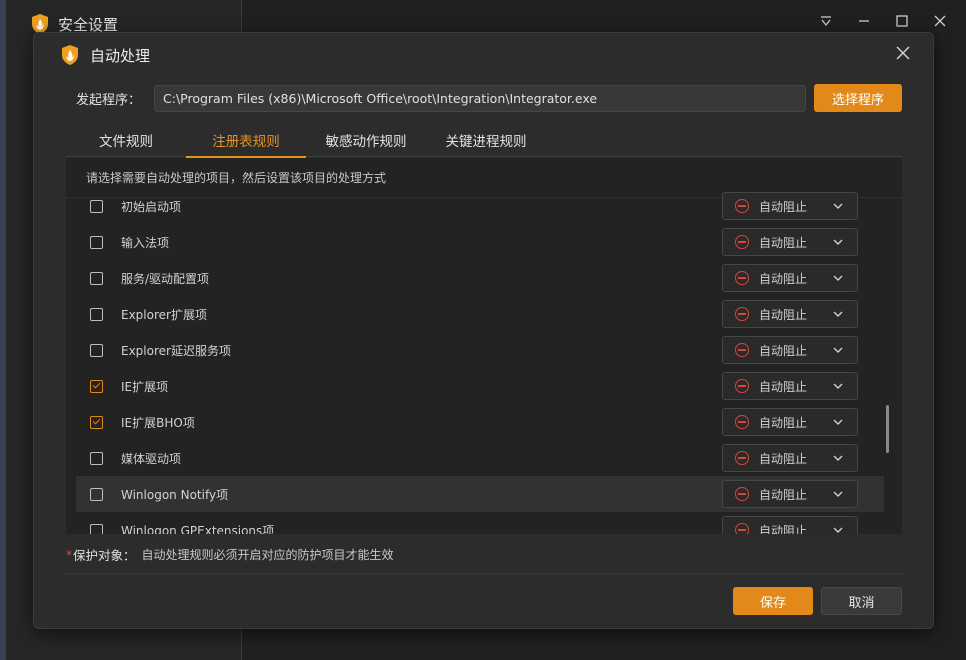 This screenshot has width=966, height=660. I want to click on rule-row: 输入法项 自动阻止, so click(476, 242).